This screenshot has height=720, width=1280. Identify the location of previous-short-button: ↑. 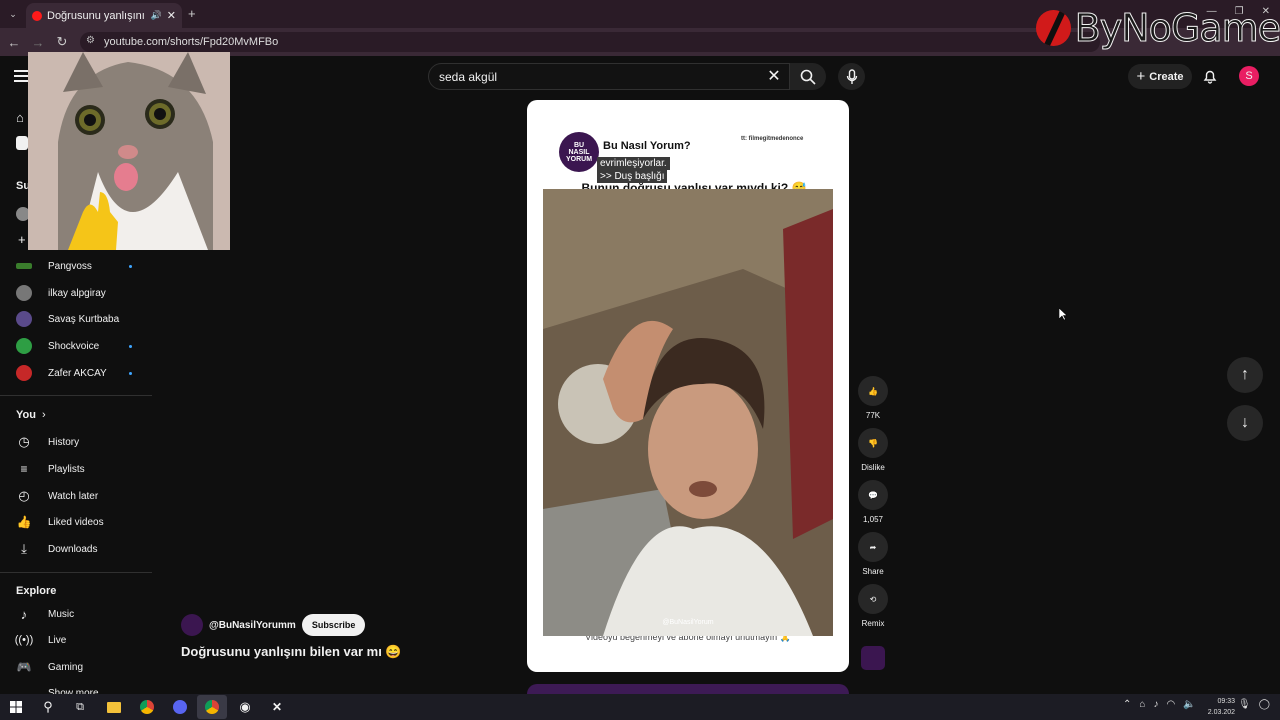
(1245, 375).